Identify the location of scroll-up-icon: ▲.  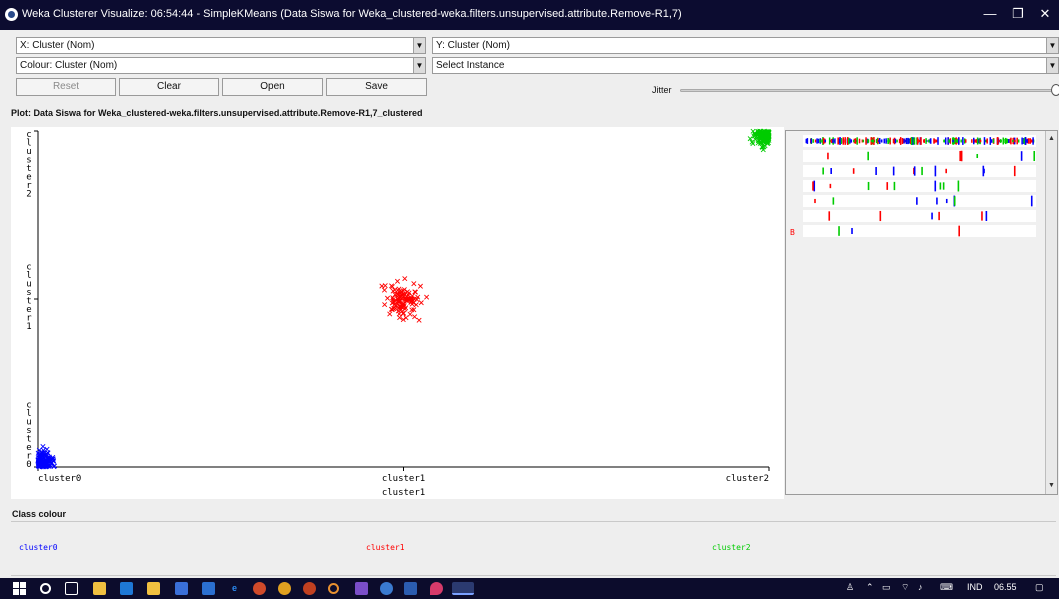
(1051, 139).